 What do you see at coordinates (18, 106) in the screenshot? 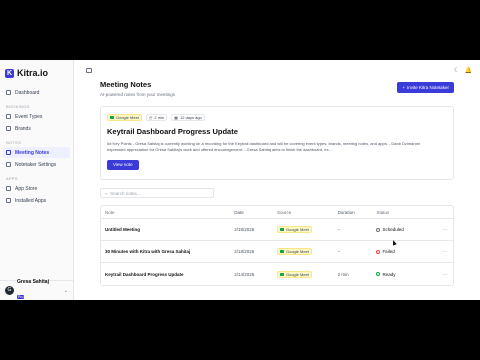
I see `section-label-bookings: BOOKINGS` at bounding box center [18, 106].